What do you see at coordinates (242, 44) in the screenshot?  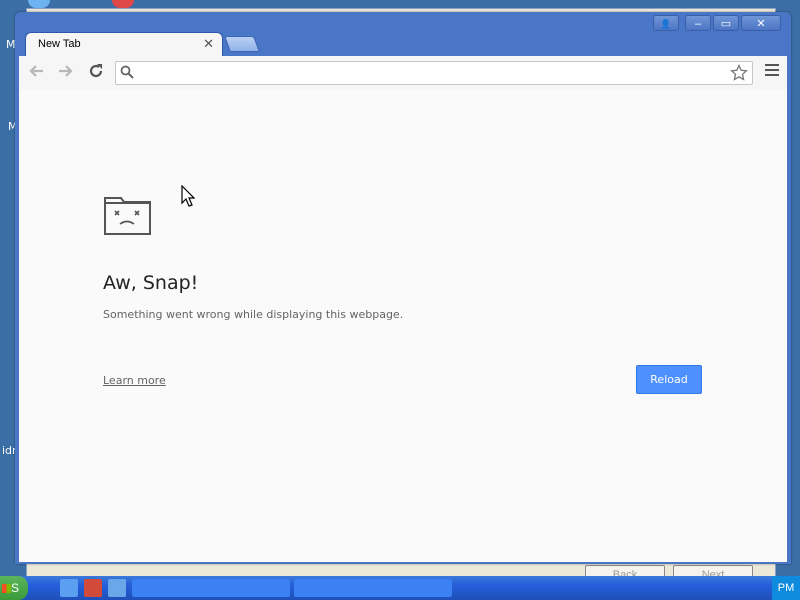 I see `new-tab-button` at bounding box center [242, 44].